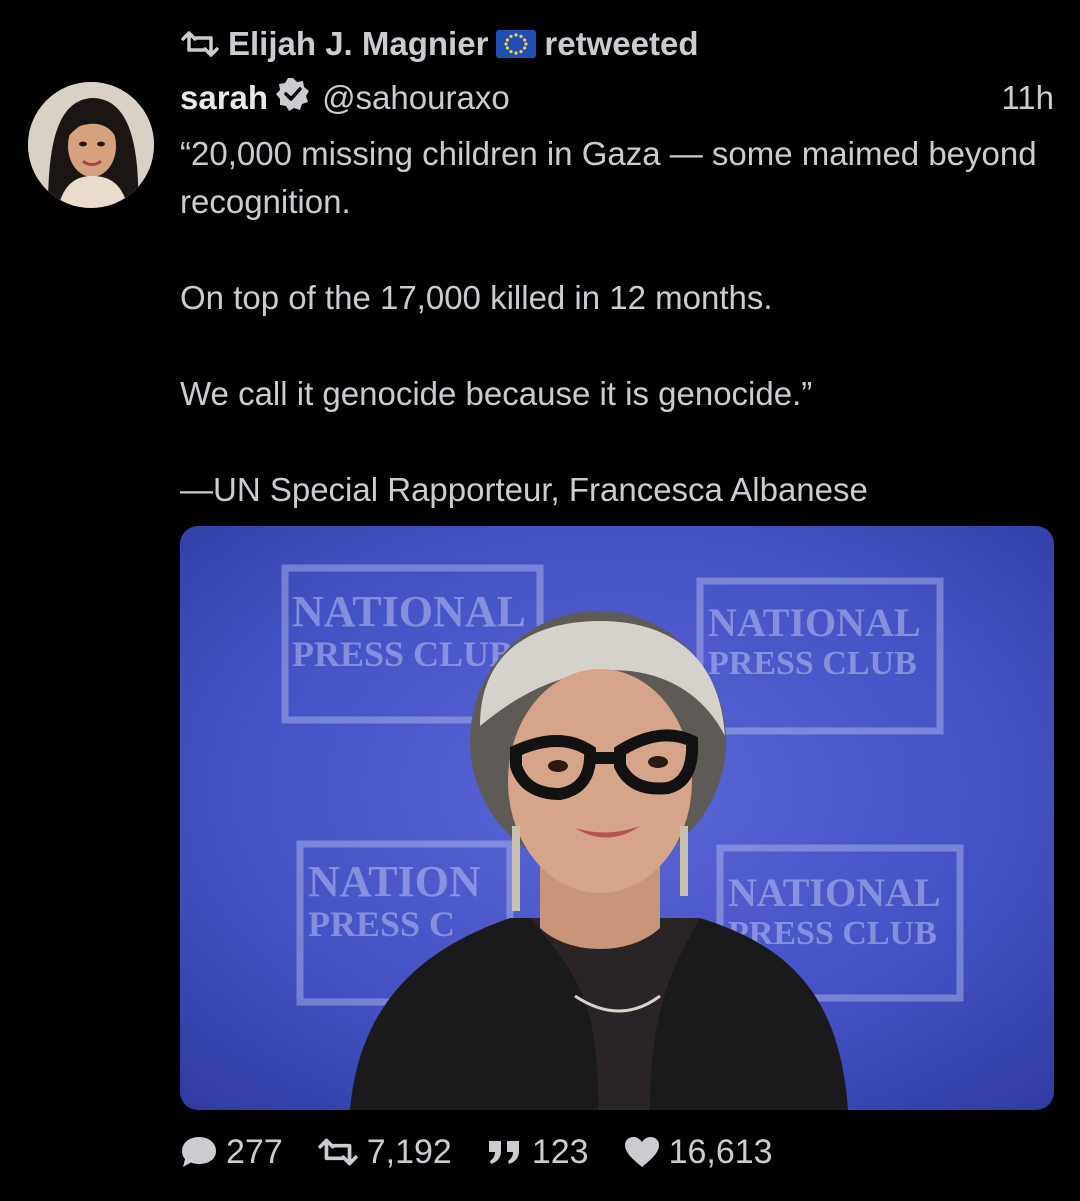  I want to click on quote-count: 123, so click(560, 1151).